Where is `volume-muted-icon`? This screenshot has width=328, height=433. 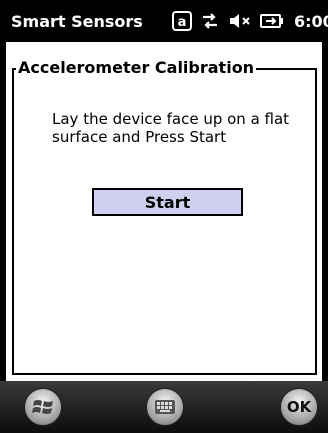 volume-muted-icon is located at coordinates (240, 21).